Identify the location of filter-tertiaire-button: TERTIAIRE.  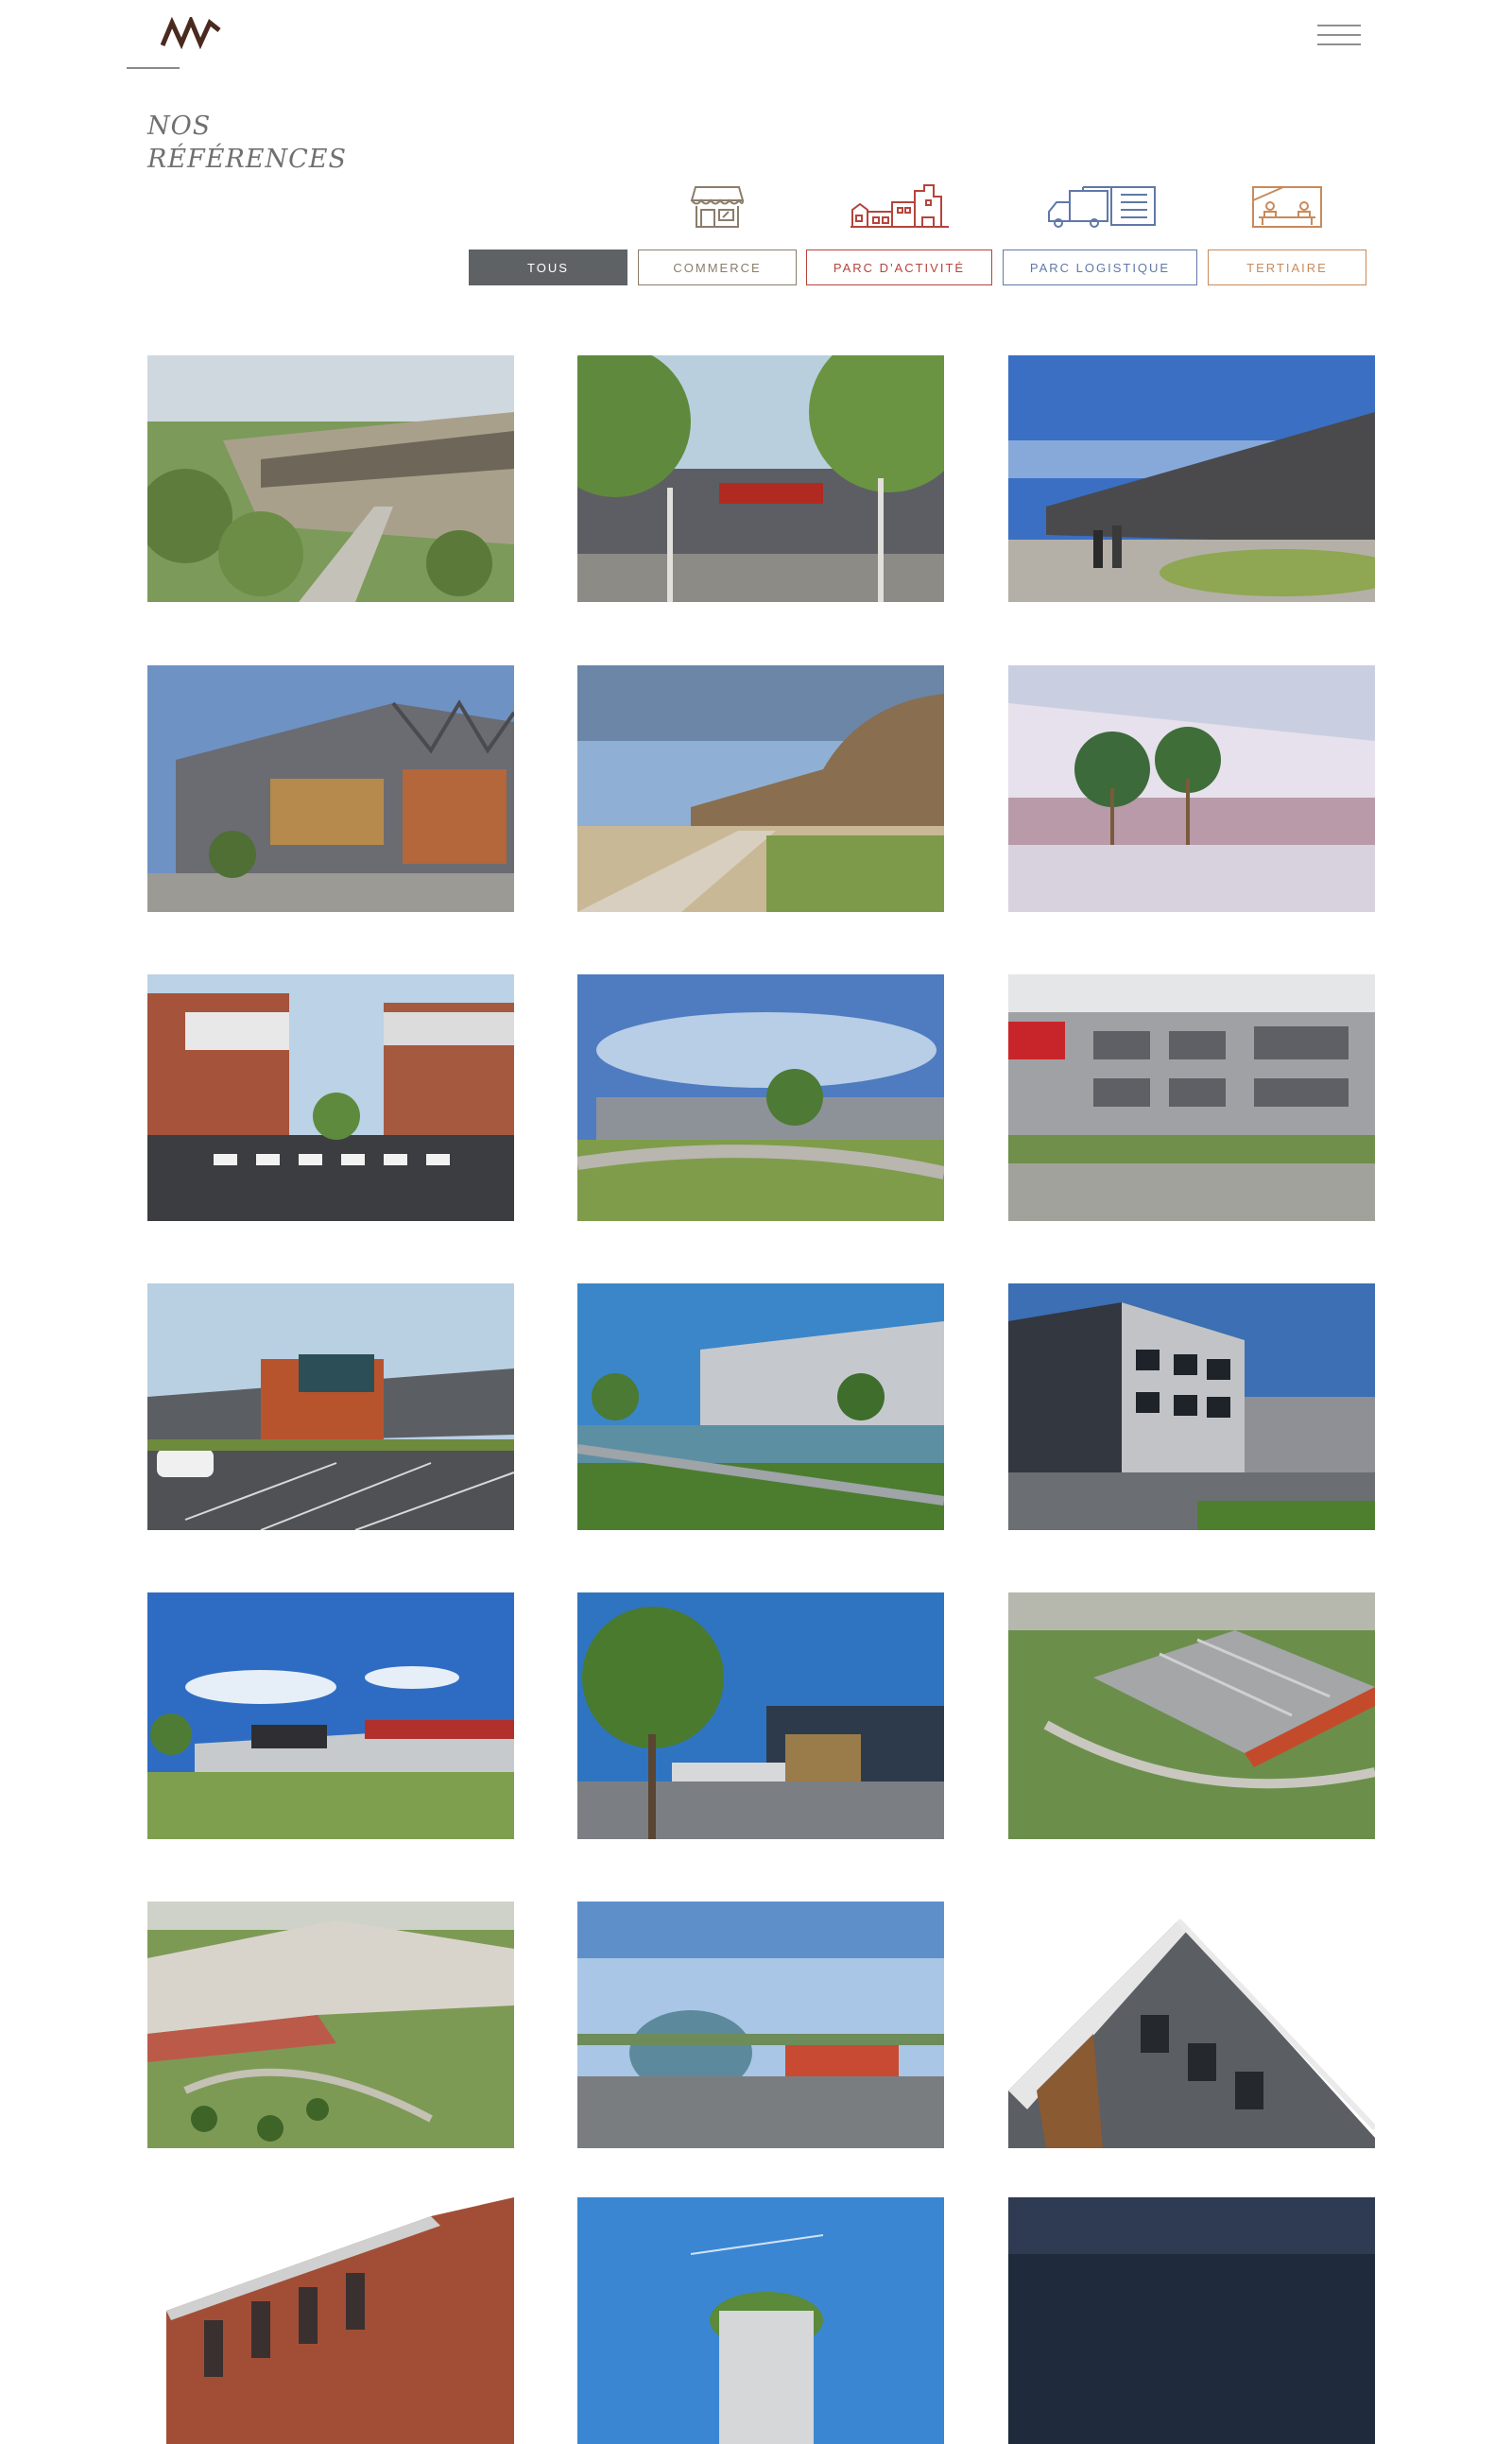
(1287, 267).